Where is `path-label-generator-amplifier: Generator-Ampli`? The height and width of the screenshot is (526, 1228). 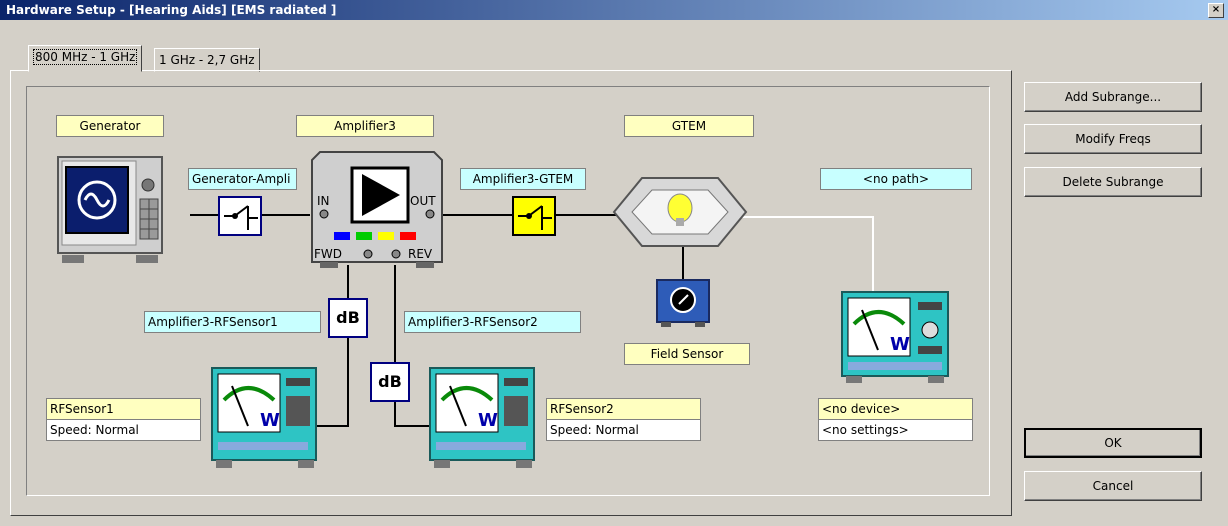 path-label-generator-amplifier: Generator-Ampli is located at coordinates (242, 179).